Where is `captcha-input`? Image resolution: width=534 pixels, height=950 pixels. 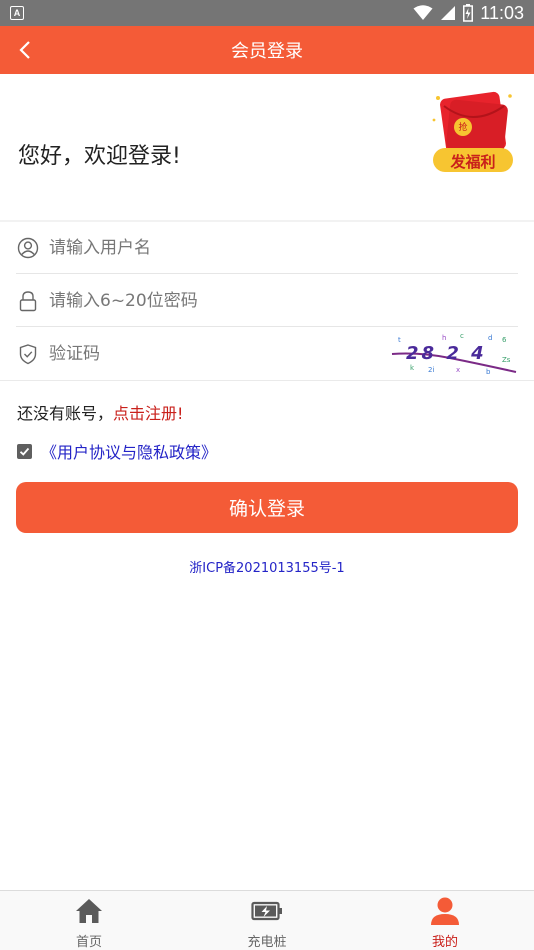
captcha-input is located at coordinates (214, 354).